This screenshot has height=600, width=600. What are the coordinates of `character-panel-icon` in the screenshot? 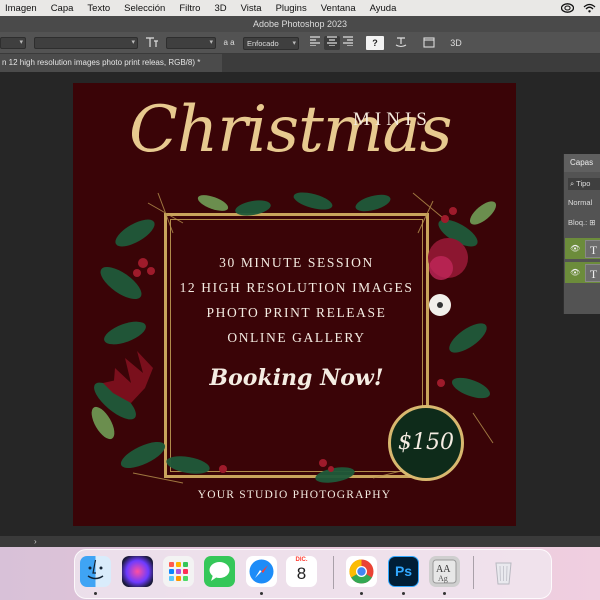 It's located at (429, 43).